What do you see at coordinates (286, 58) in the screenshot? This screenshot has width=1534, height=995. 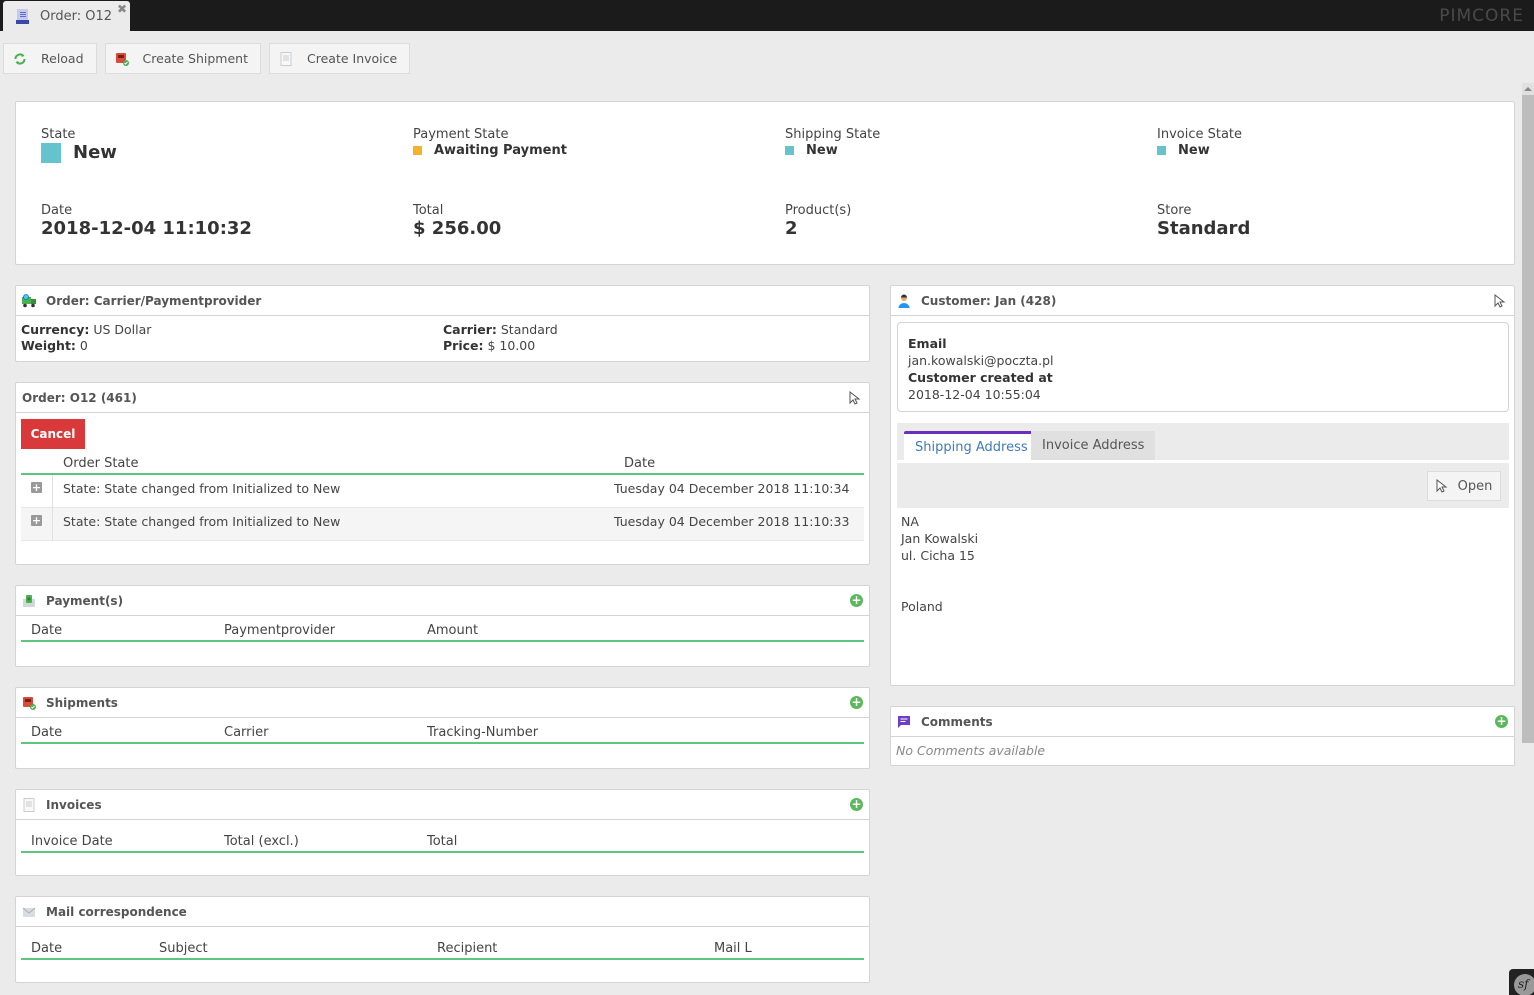 I see `invoice-icon` at bounding box center [286, 58].